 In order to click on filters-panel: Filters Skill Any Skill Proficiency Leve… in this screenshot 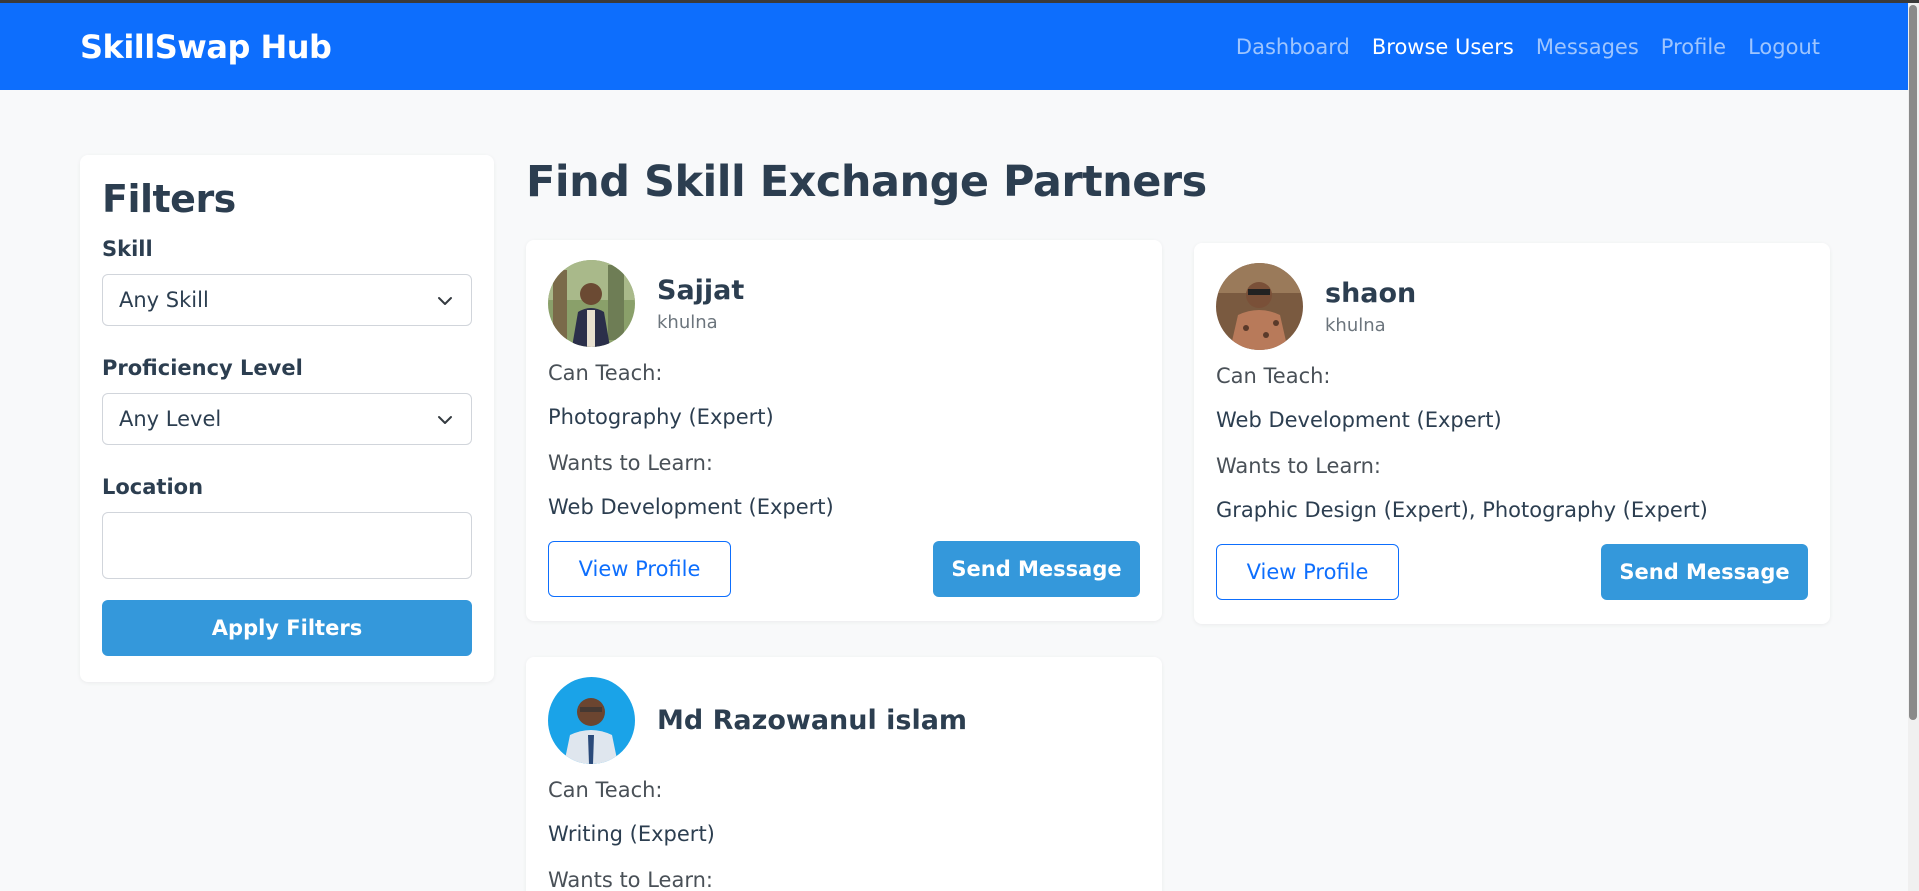, I will do `click(287, 418)`.